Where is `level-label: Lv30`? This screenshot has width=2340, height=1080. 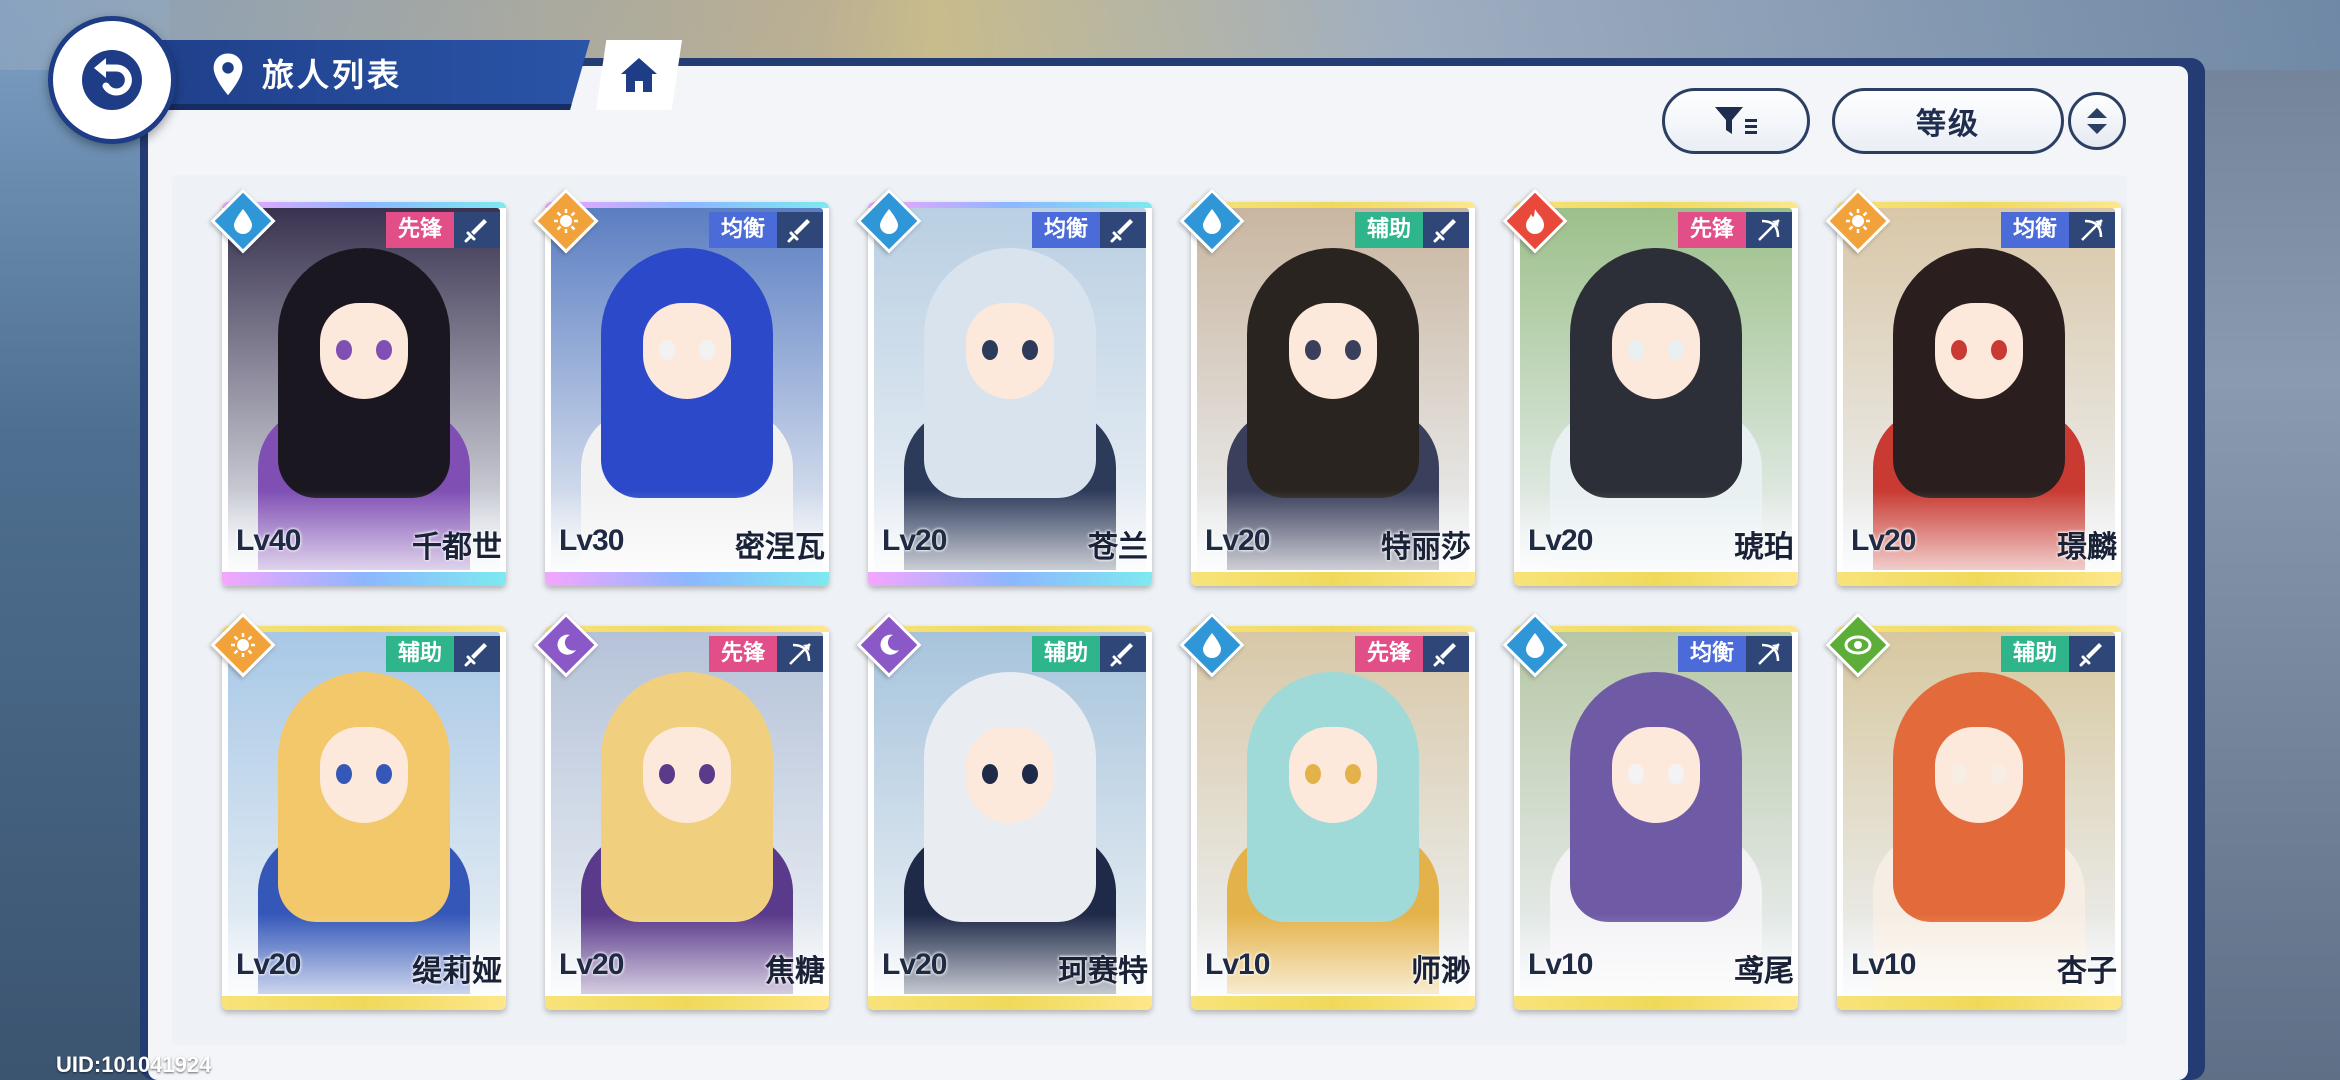
level-label: Lv30 is located at coordinates (591, 540).